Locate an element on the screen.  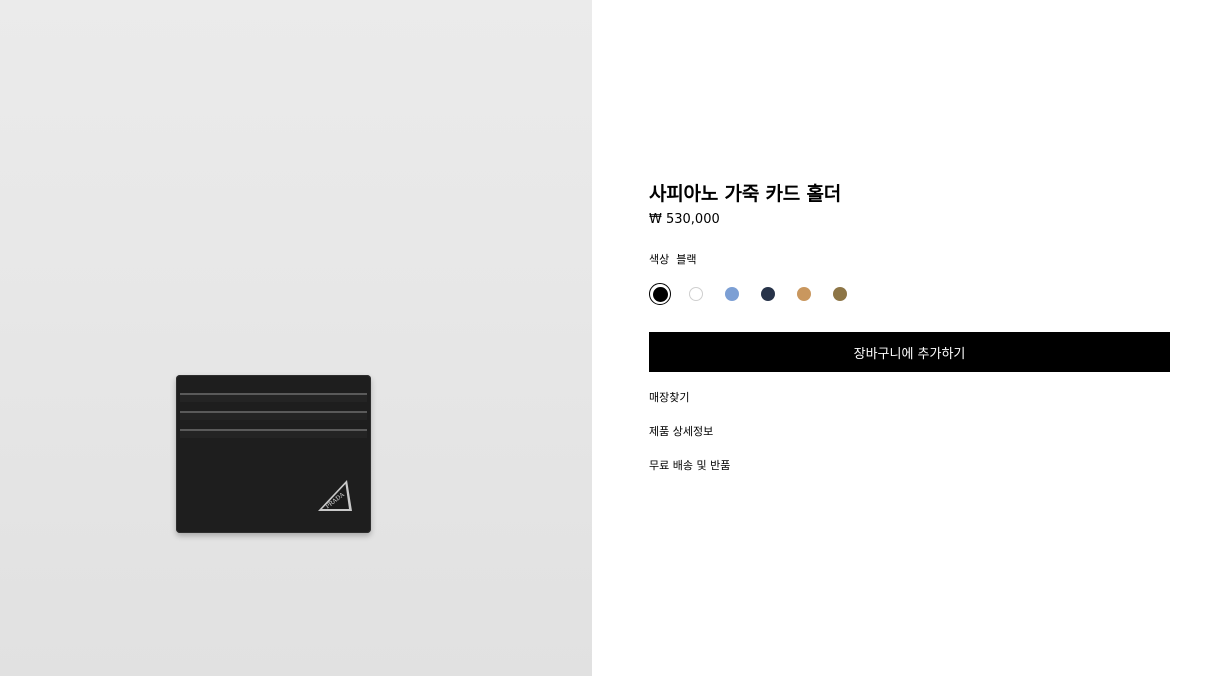
swatch-navy-dot is located at coordinates (768, 294).